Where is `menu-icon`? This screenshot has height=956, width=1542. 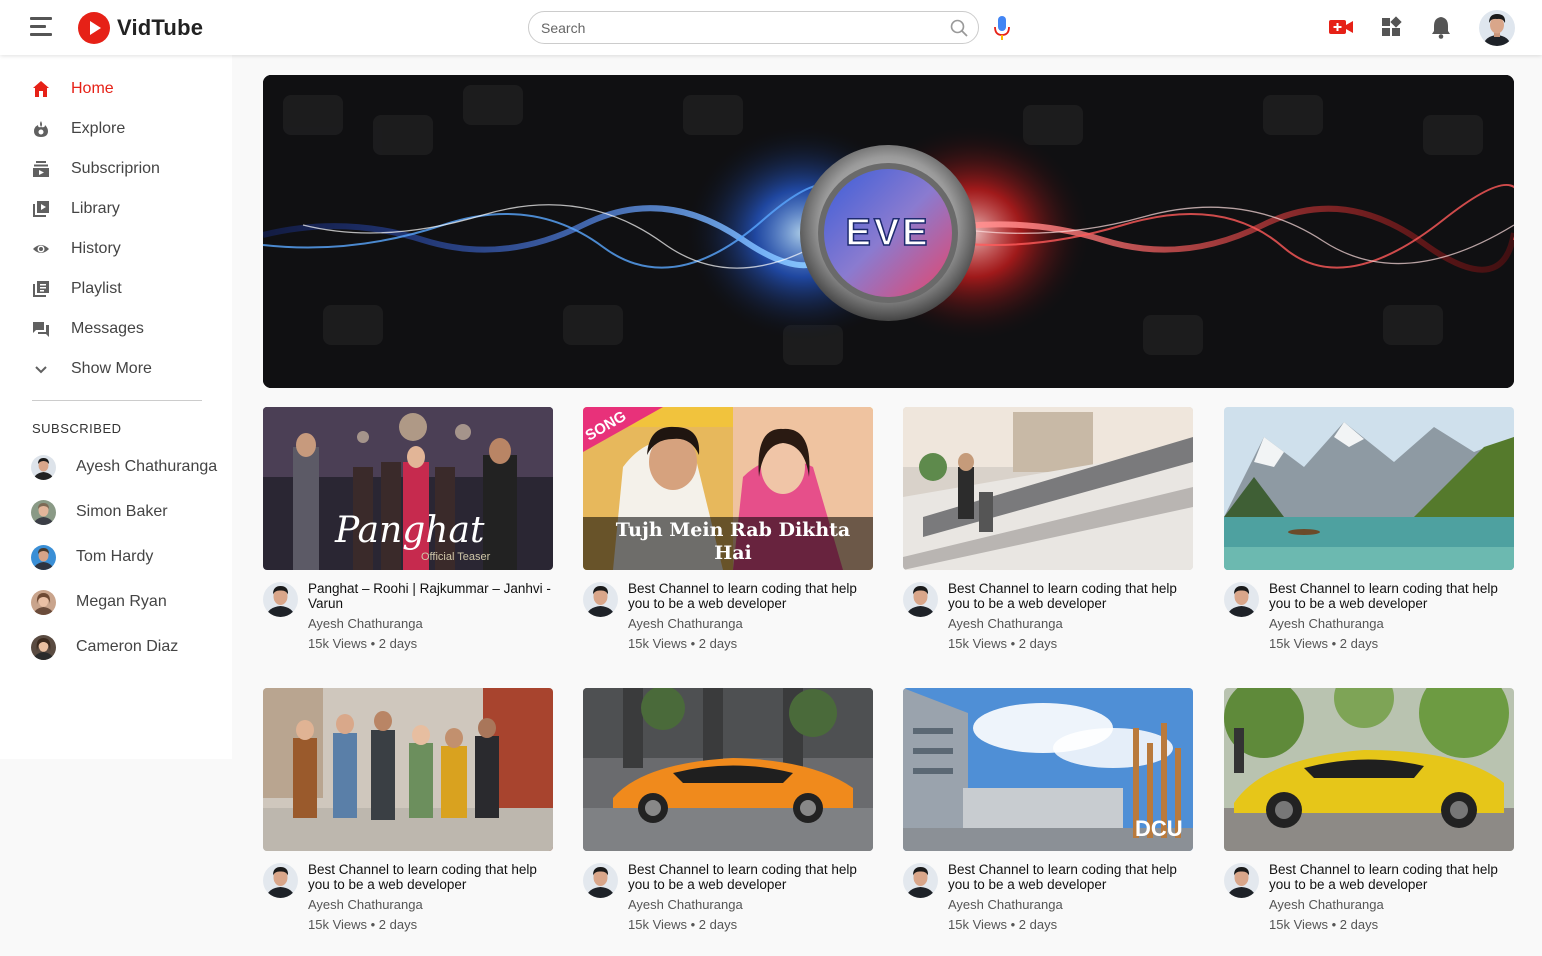 menu-icon is located at coordinates (42, 27).